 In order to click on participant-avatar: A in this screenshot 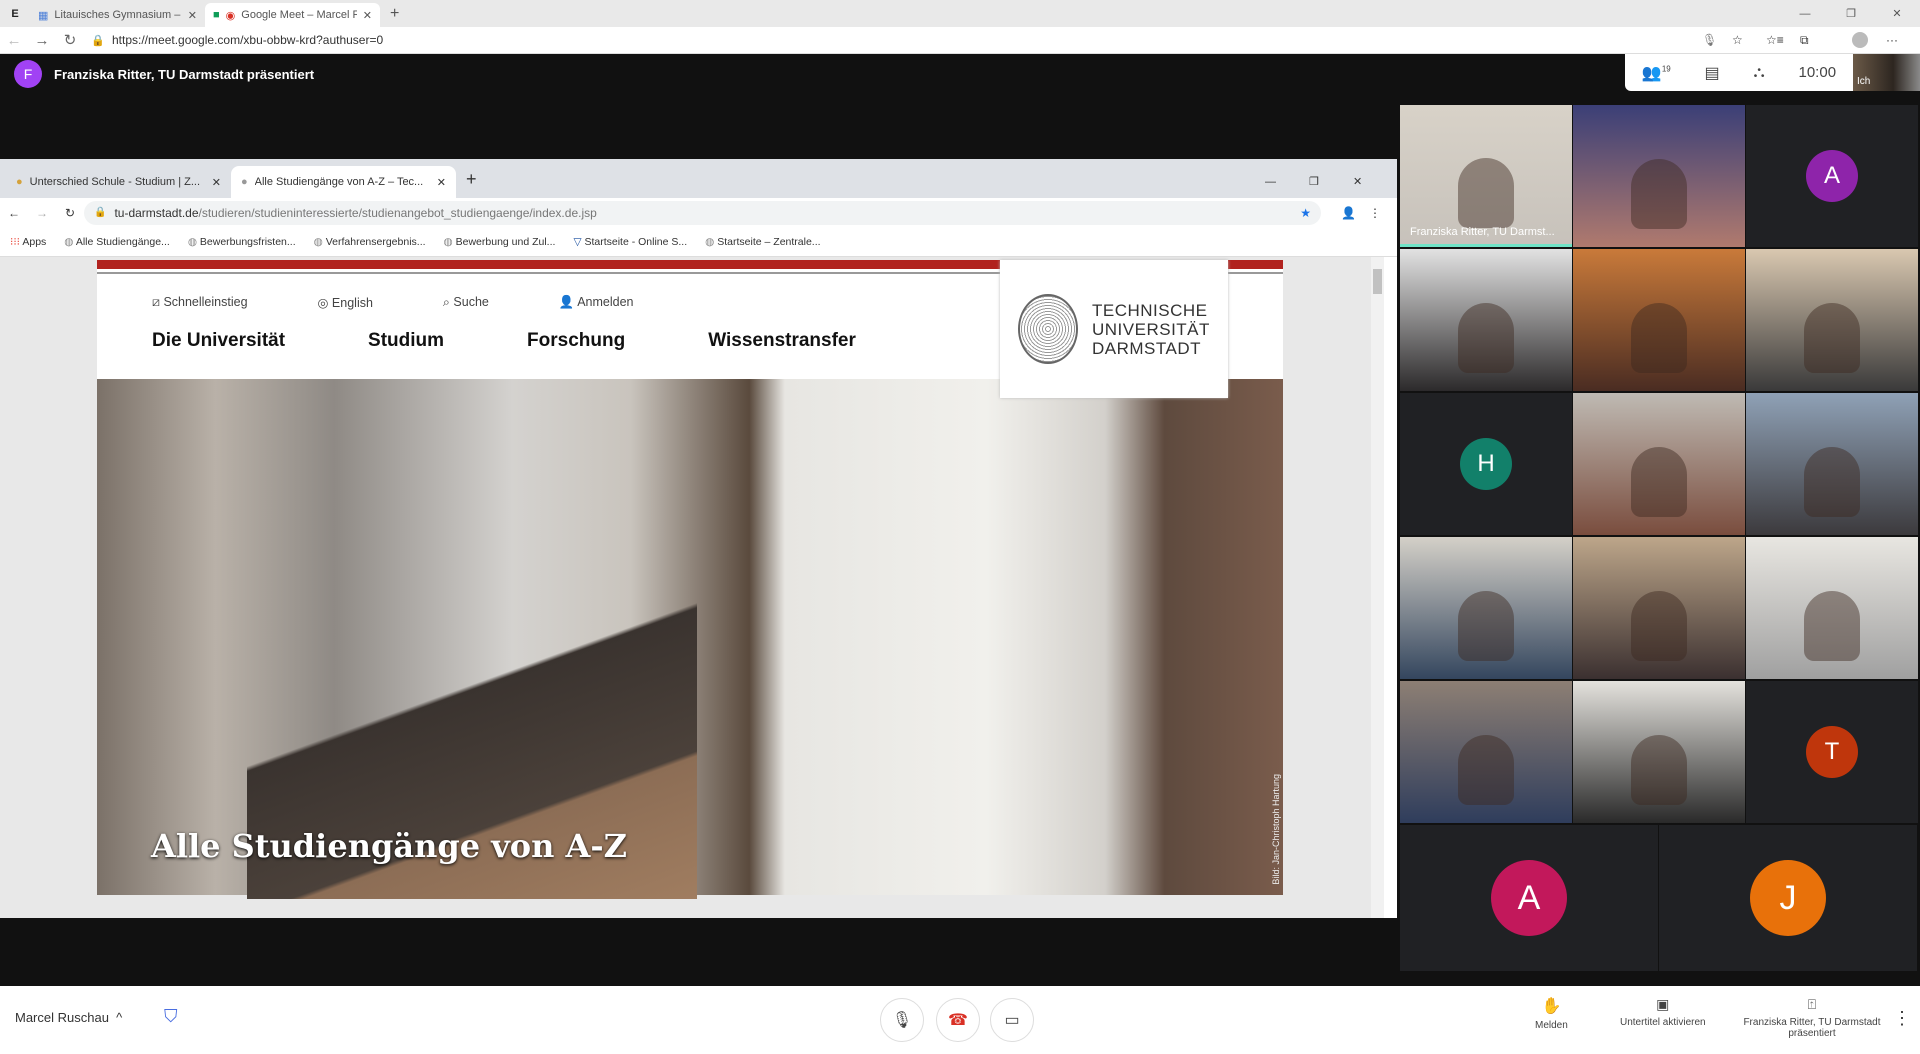, I will do `click(1529, 898)`.